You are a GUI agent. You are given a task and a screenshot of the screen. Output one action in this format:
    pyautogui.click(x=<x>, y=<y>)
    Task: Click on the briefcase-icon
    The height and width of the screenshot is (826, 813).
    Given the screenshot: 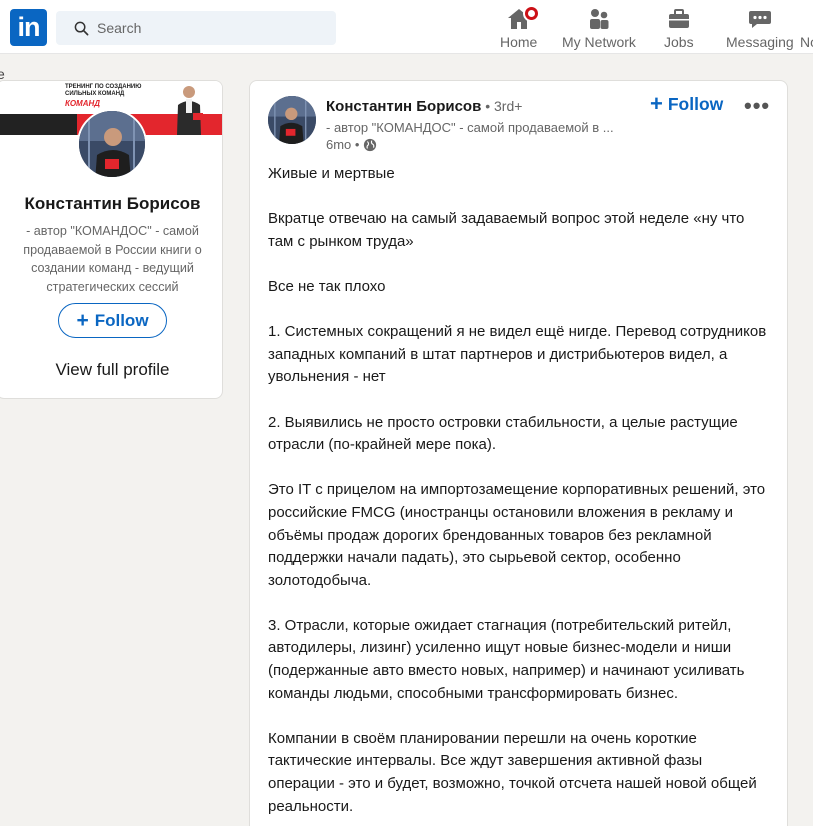 What is the action you would take?
    pyautogui.click(x=678, y=18)
    